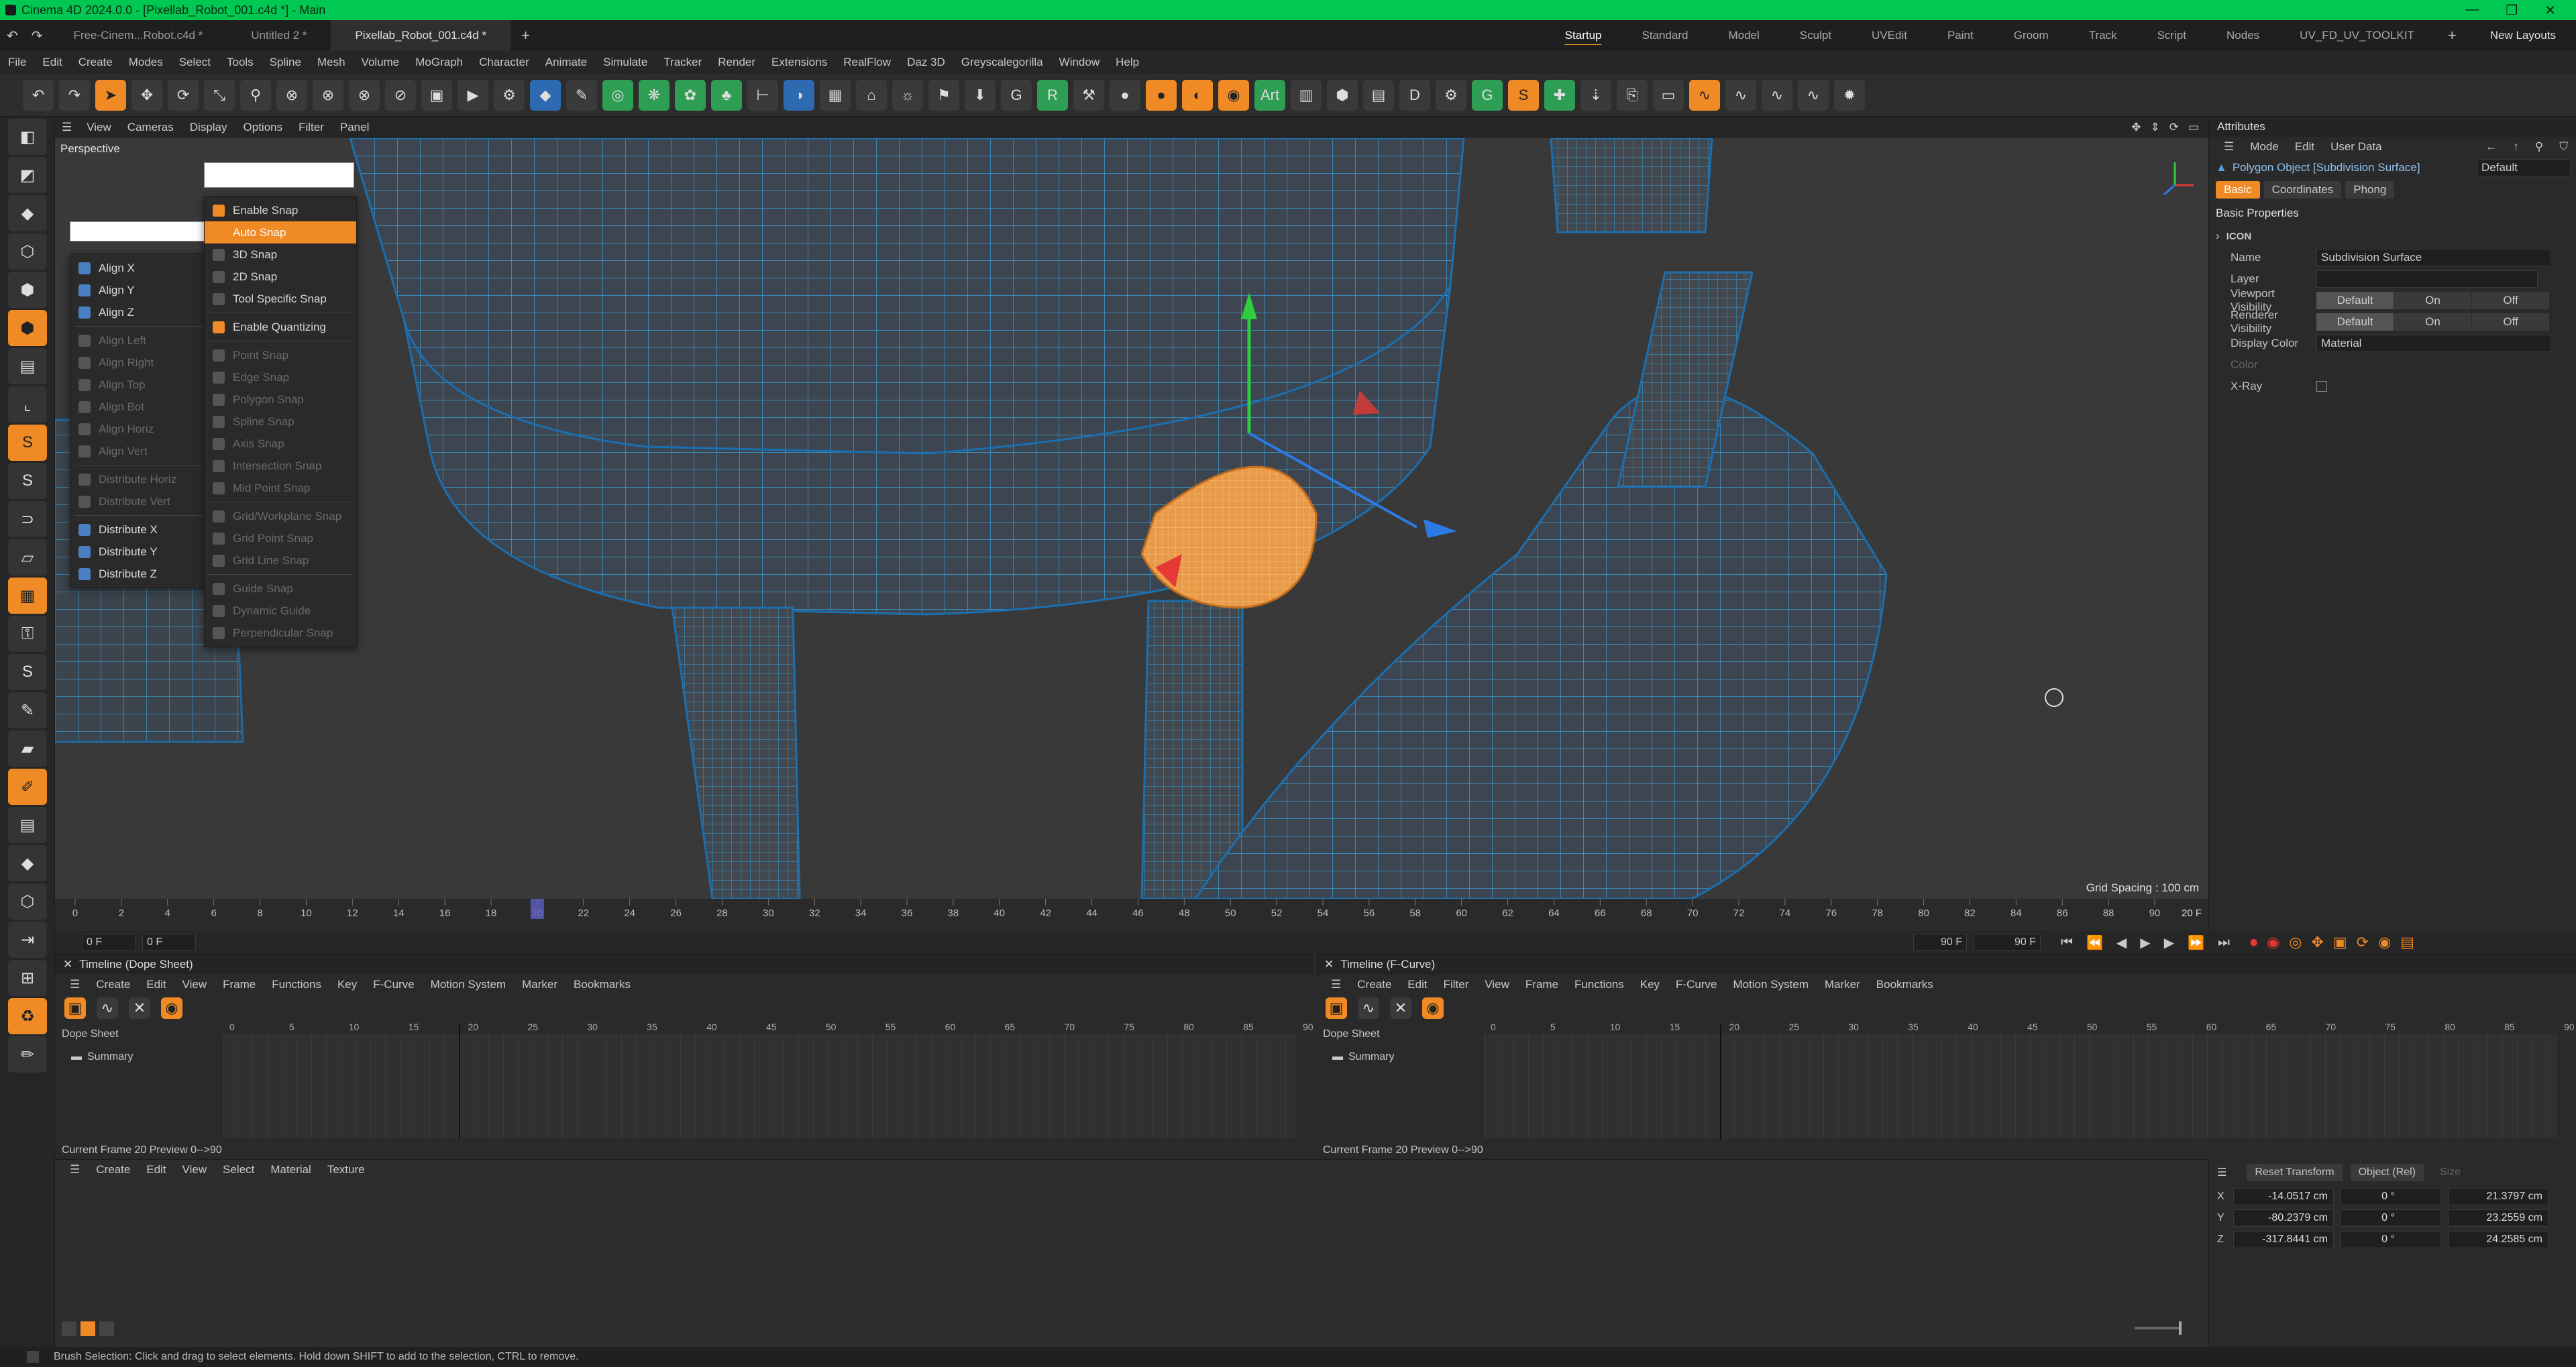  What do you see at coordinates (1541, 984) in the screenshot?
I see `fcurve-menu-item: Frame` at bounding box center [1541, 984].